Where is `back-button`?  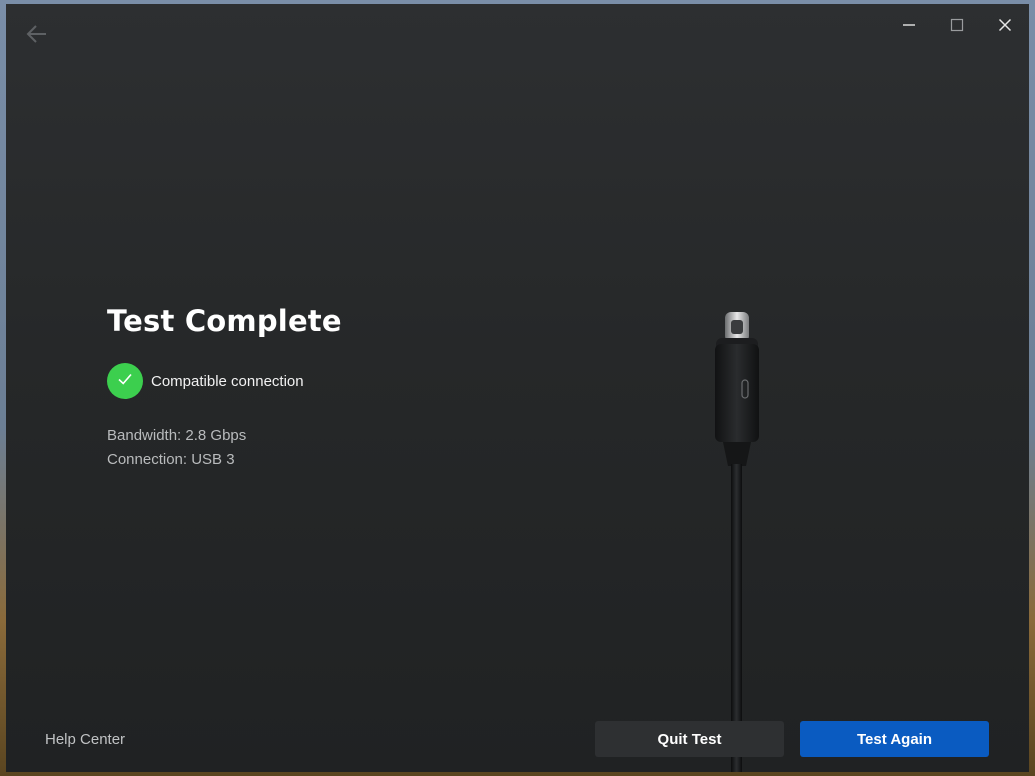 back-button is located at coordinates (37, 36).